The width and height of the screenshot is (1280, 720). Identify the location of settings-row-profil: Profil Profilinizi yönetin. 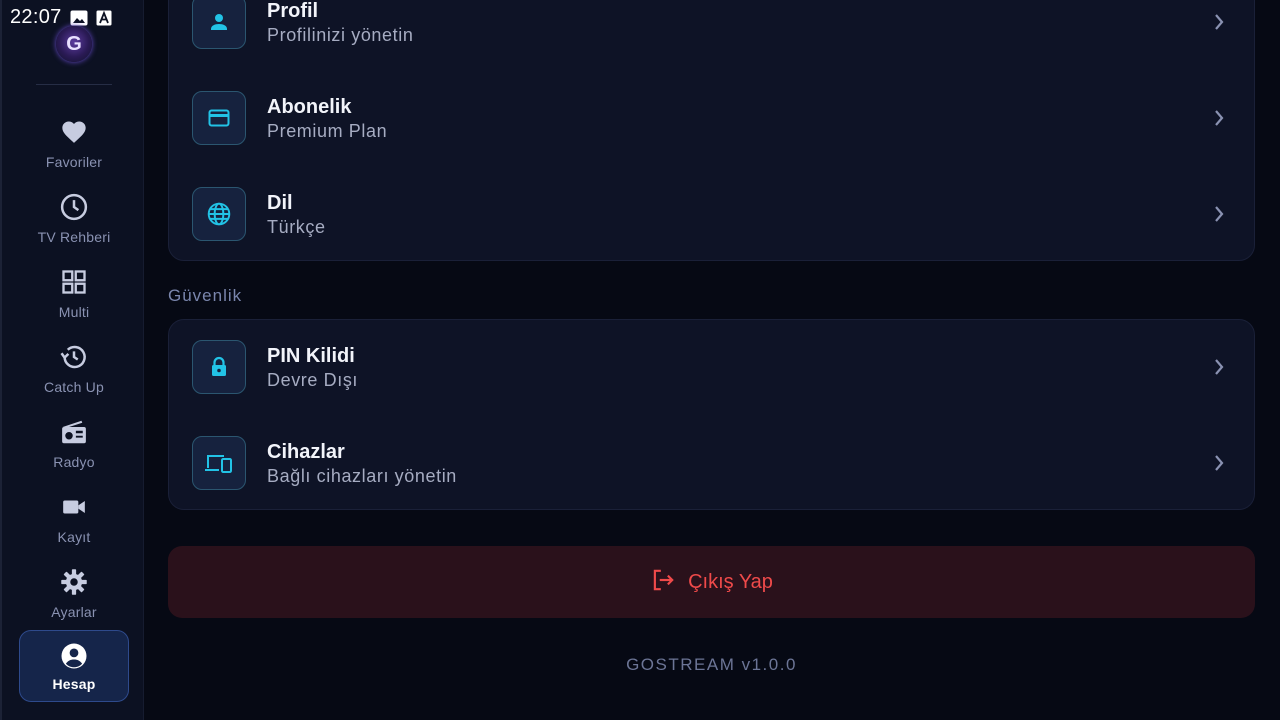
(711, 45).